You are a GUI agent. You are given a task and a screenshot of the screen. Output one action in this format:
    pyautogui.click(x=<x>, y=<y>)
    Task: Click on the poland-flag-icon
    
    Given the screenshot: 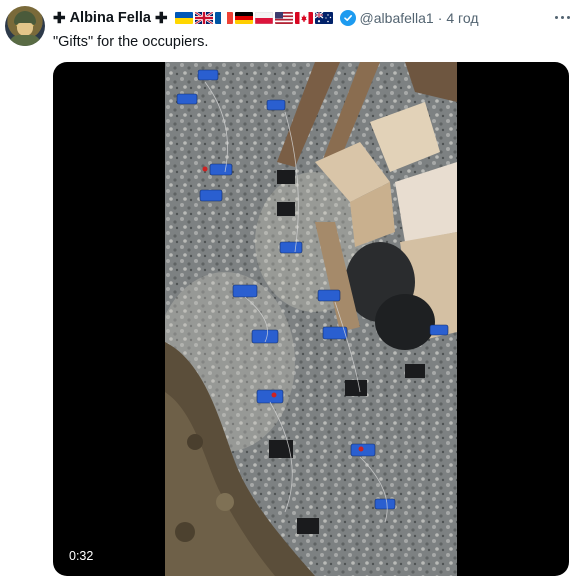 What is the action you would take?
    pyautogui.click(x=263, y=18)
    